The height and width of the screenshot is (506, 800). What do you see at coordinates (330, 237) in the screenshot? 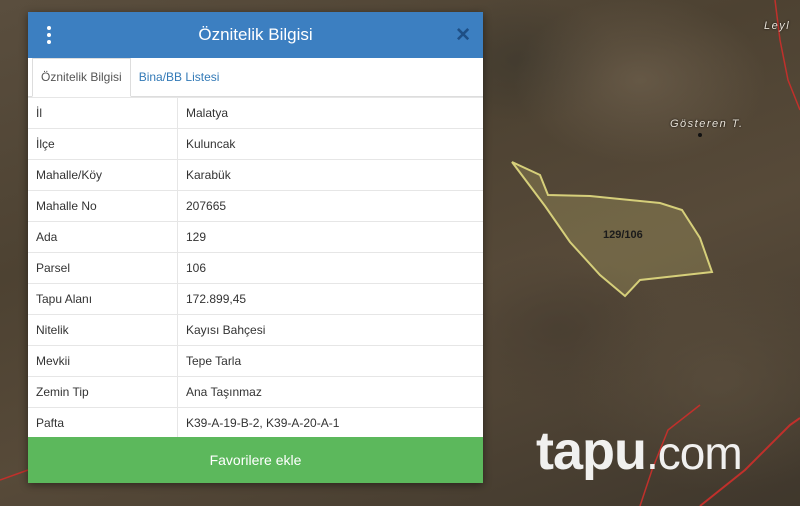
I see `attribute-value: 129` at bounding box center [330, 237].